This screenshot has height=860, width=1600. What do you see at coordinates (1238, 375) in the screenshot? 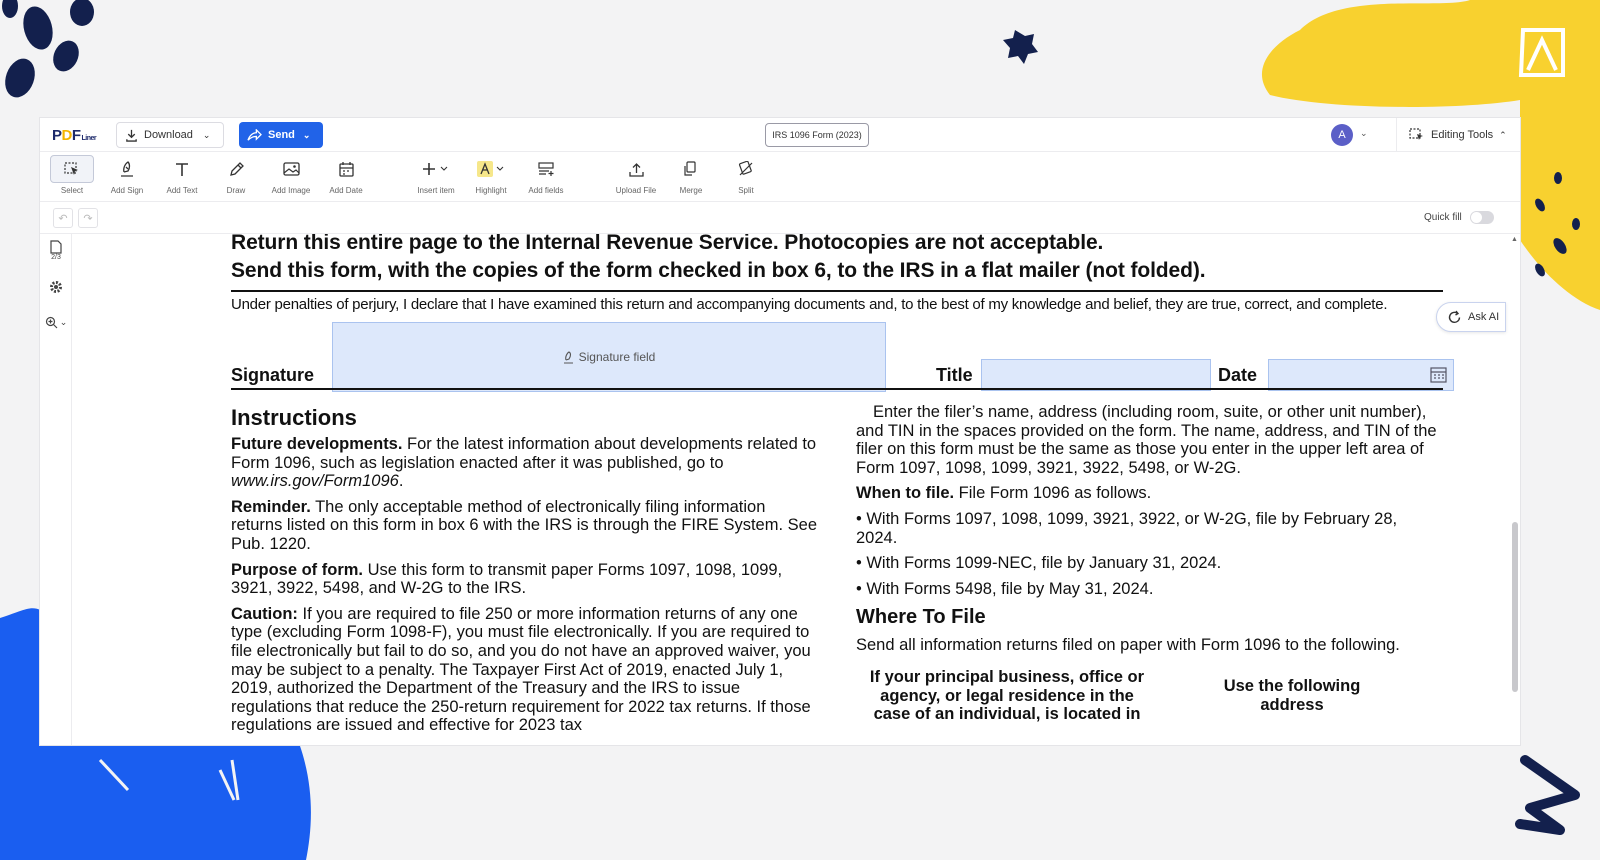
I see `date-label: Date` at bounding box center [1238, 375].